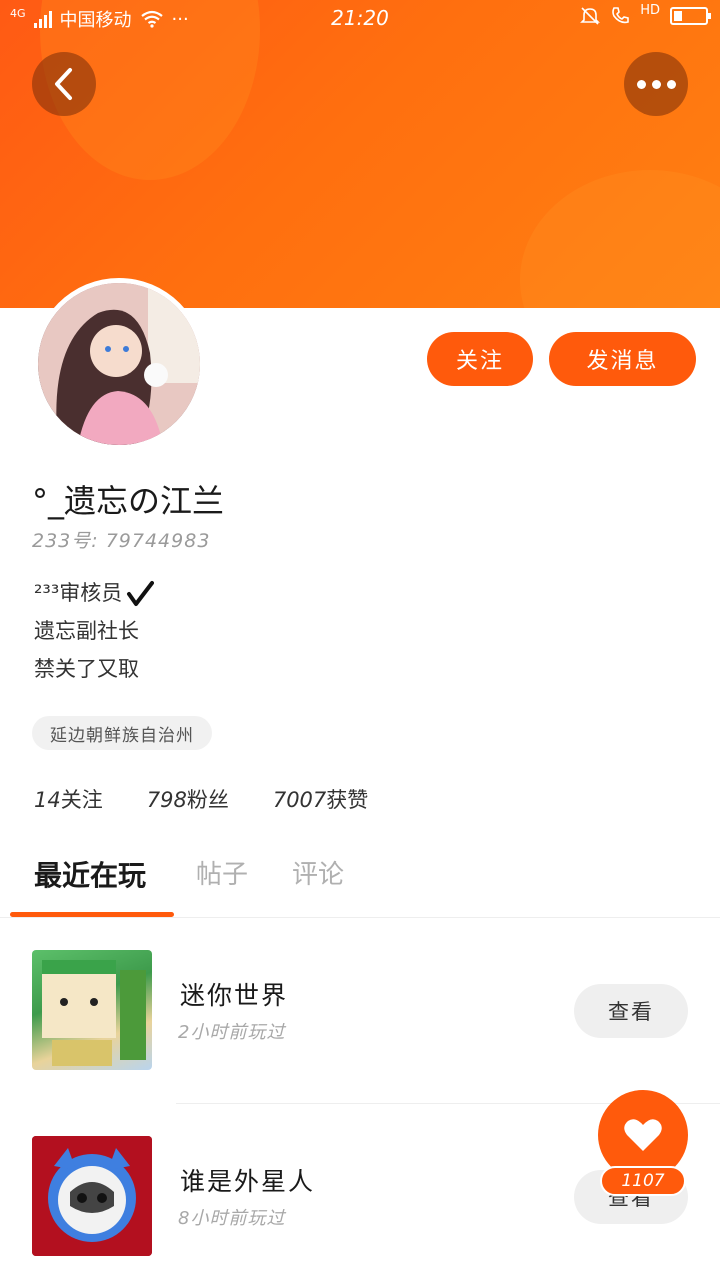 The image size is (720, 1280). Describe the element at coordinates (122, 733) in the screenshot. I see `region-tag: 延边朝鲜族自治州` at that location.